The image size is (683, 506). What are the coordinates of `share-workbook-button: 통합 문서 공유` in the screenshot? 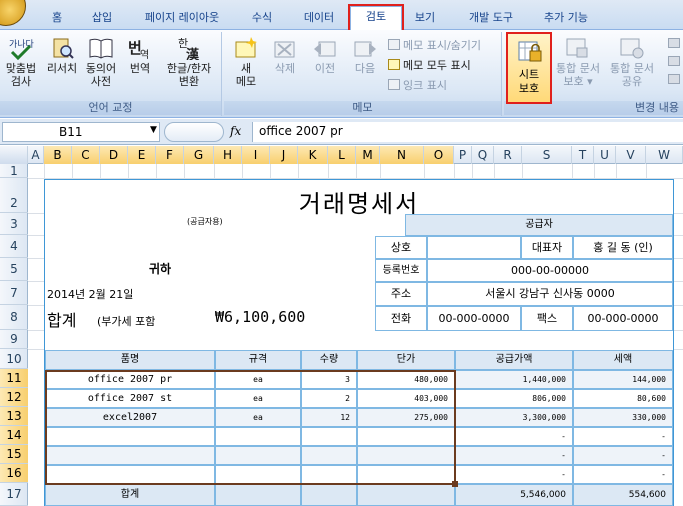 It's located at (632, 62).